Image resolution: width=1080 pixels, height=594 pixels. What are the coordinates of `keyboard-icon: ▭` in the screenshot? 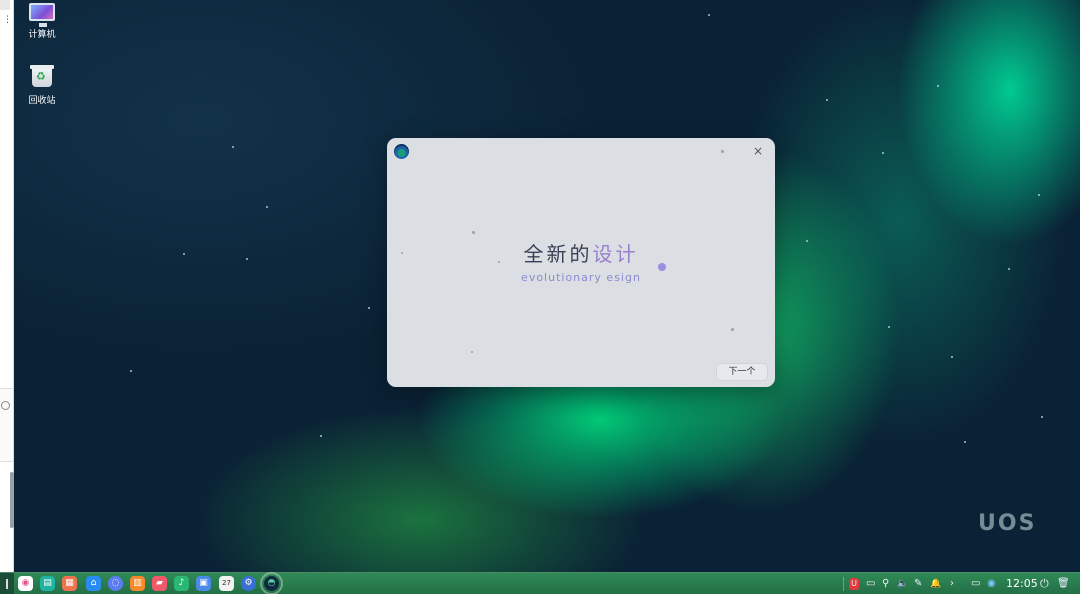 It's located at (870, 584).